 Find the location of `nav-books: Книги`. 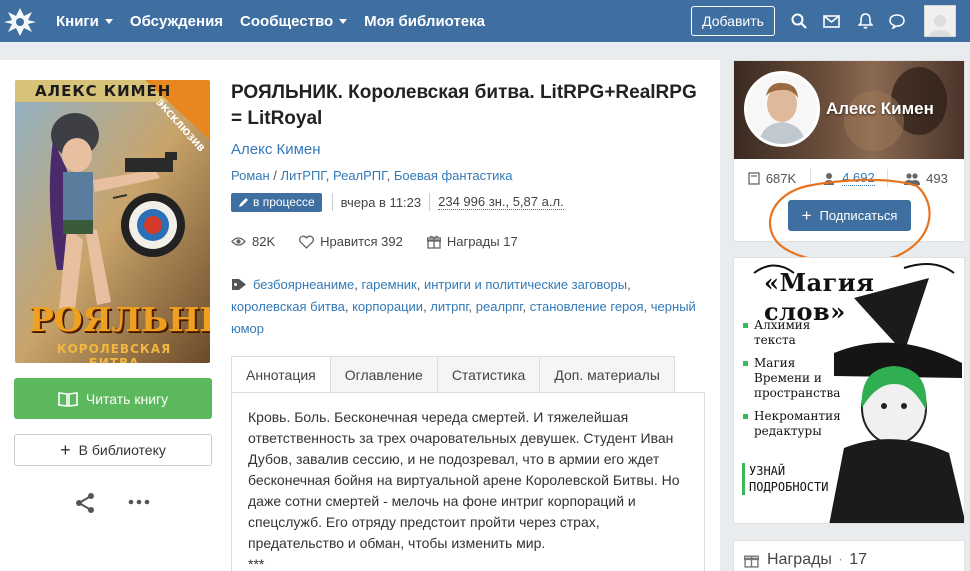

nav-books: Книги is located at coordinates (84, 21).